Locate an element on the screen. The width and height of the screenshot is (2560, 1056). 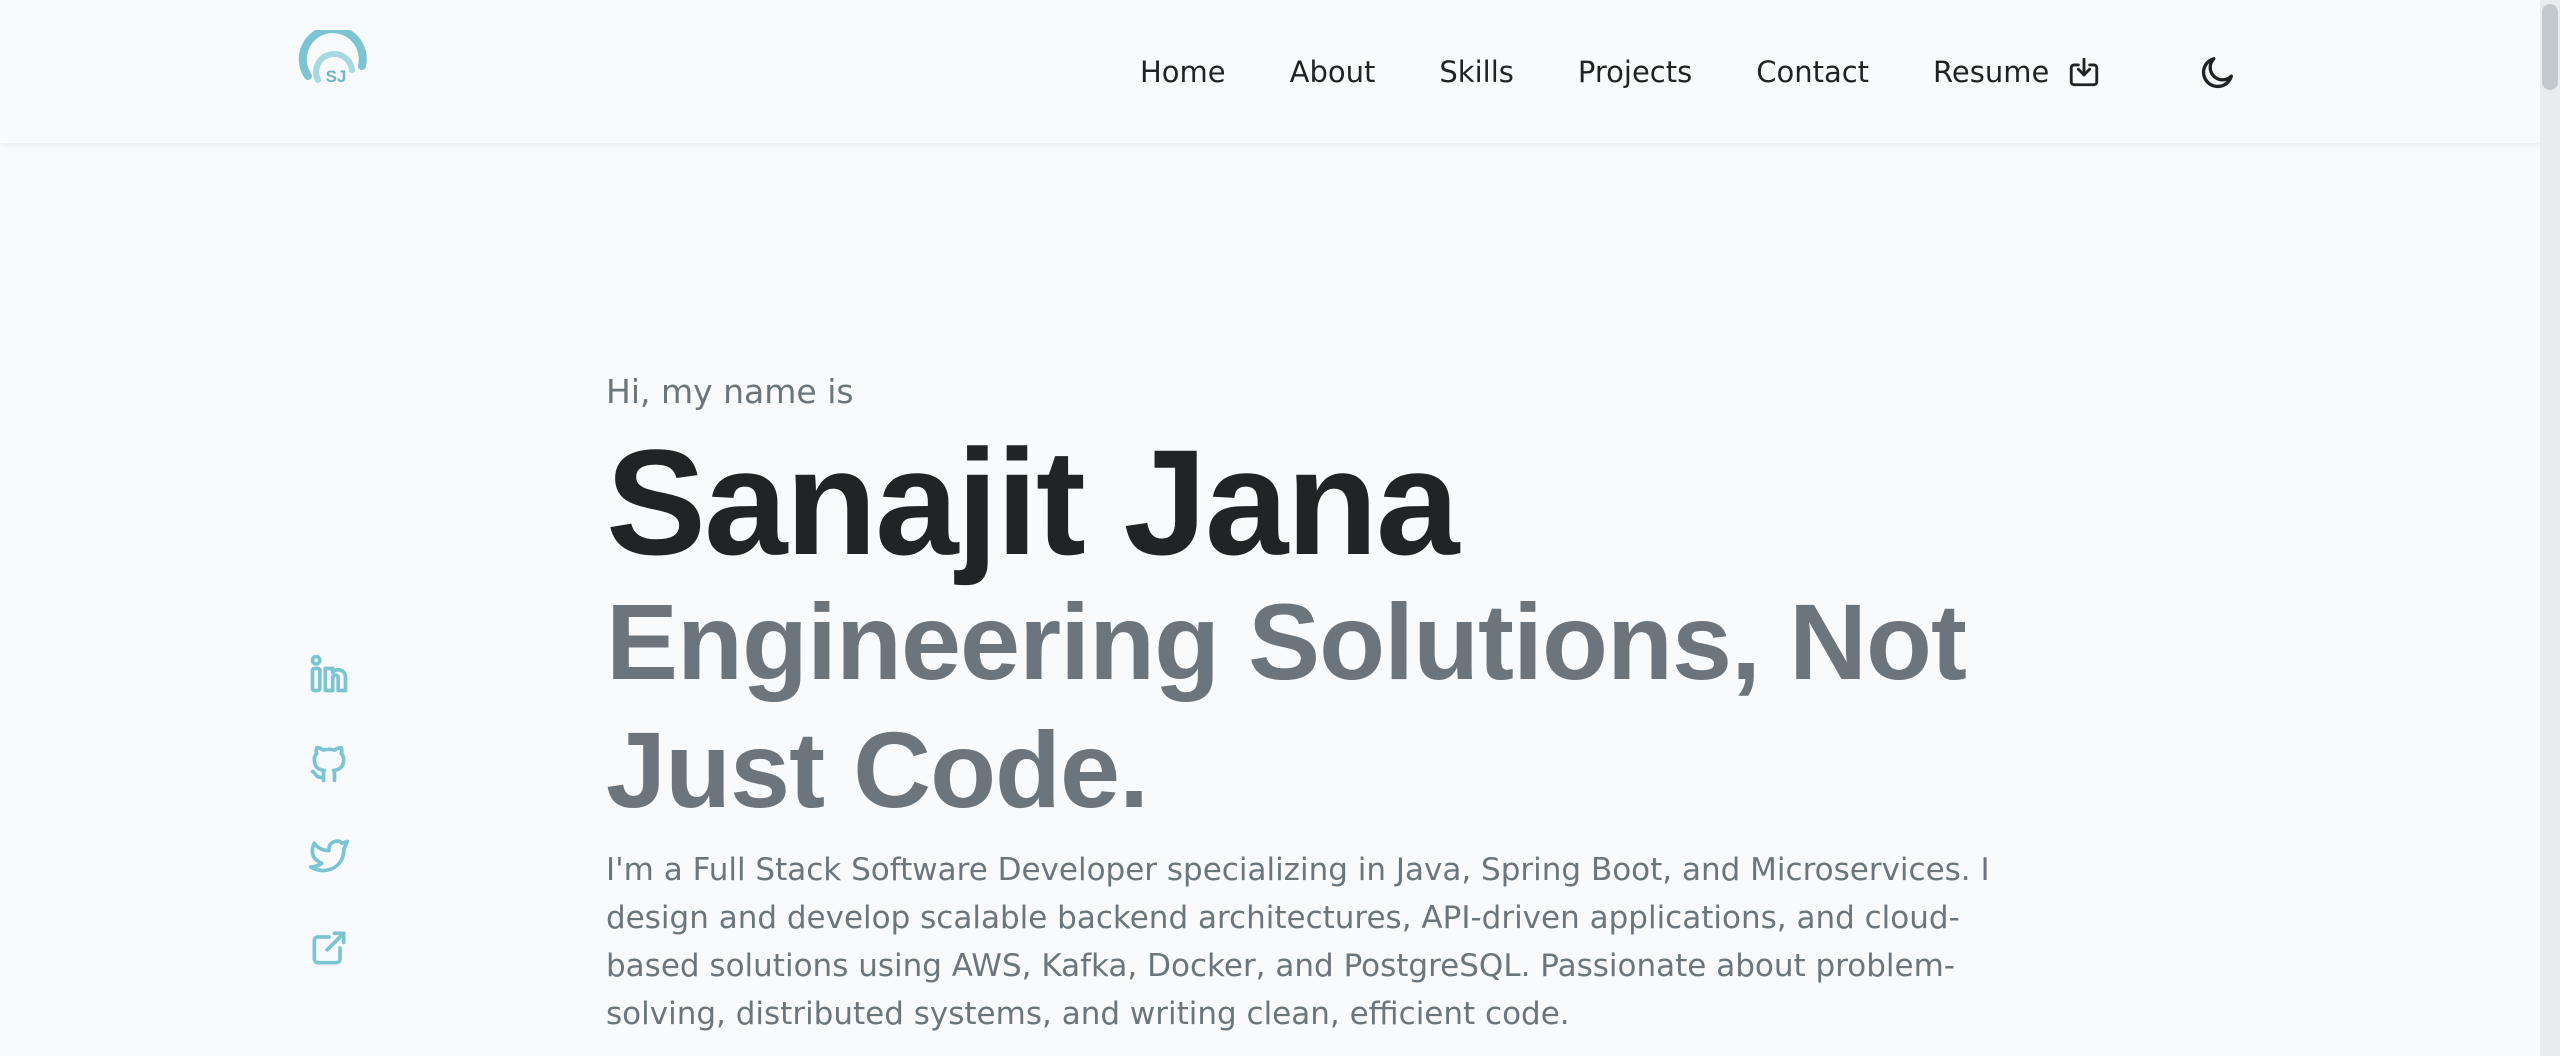
hero-name: Sanajit Jana is located at coordinates (1032, 502).